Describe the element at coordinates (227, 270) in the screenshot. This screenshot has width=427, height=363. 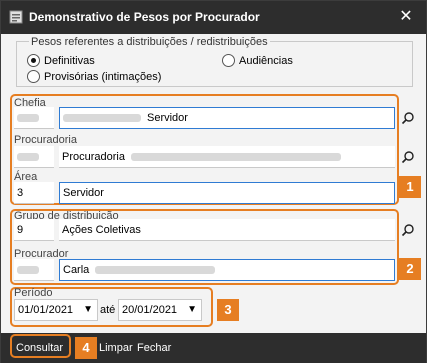
I see `procurador-field: Carla` at that location.